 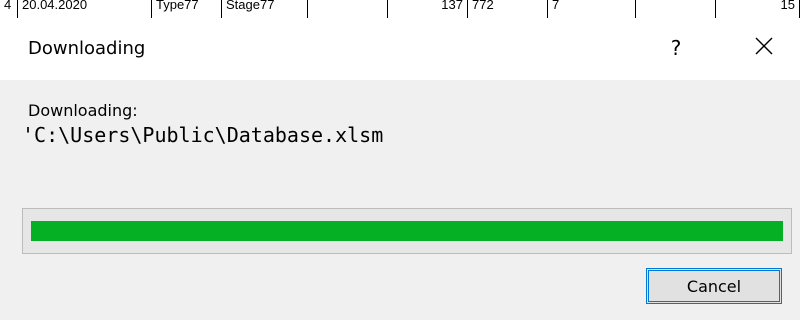 What do you see at coordinates (592, 9) in the screenshot?
I see `sheet-cell: 7` at bounding box center [592, 9].